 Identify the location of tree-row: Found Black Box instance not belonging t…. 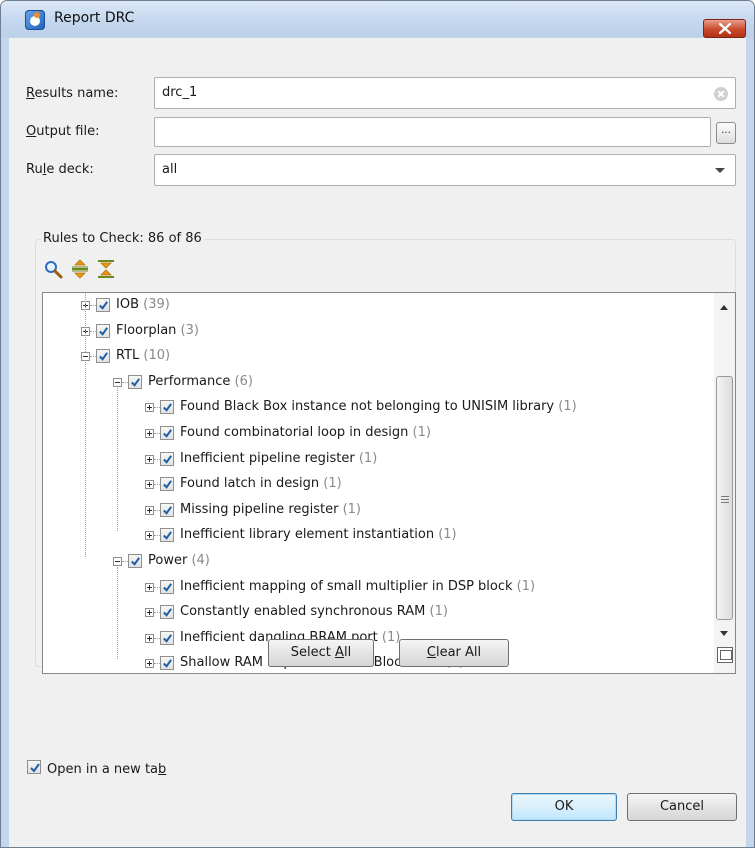
(378, 408).